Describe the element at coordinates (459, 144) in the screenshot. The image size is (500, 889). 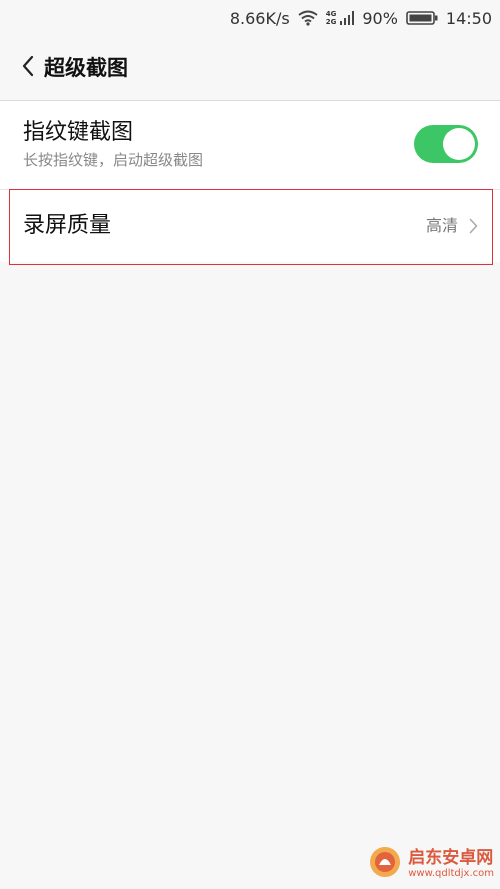
I see `toggle-knob` at that location.